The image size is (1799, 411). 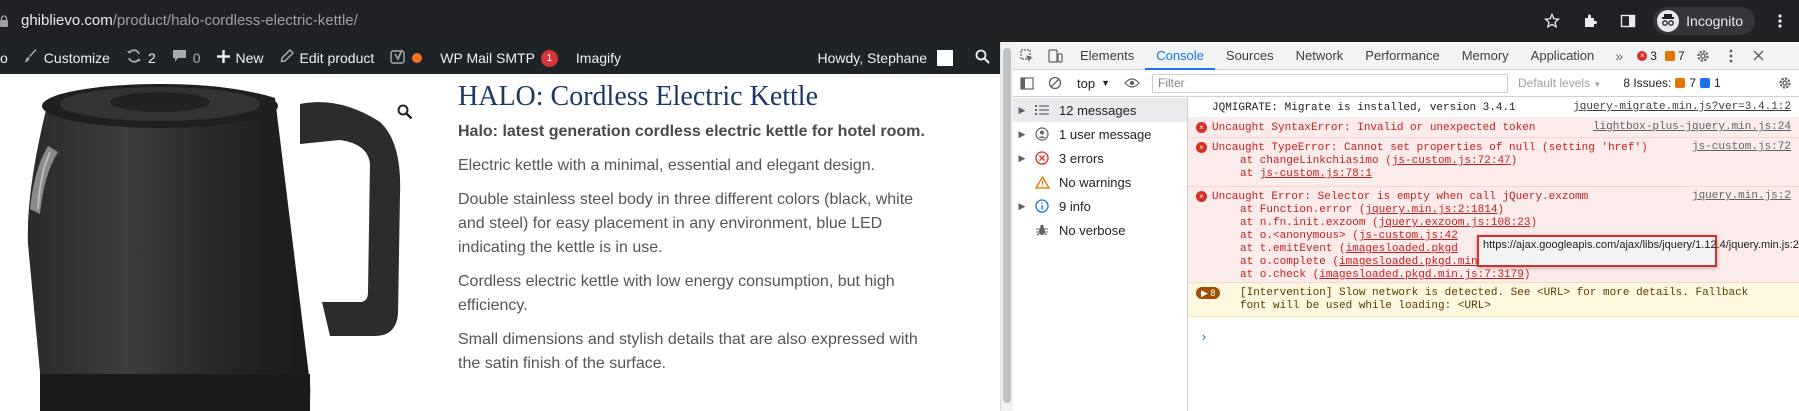 I want to click on toggle-sidebar-icon, so click(x=1027, y=83).